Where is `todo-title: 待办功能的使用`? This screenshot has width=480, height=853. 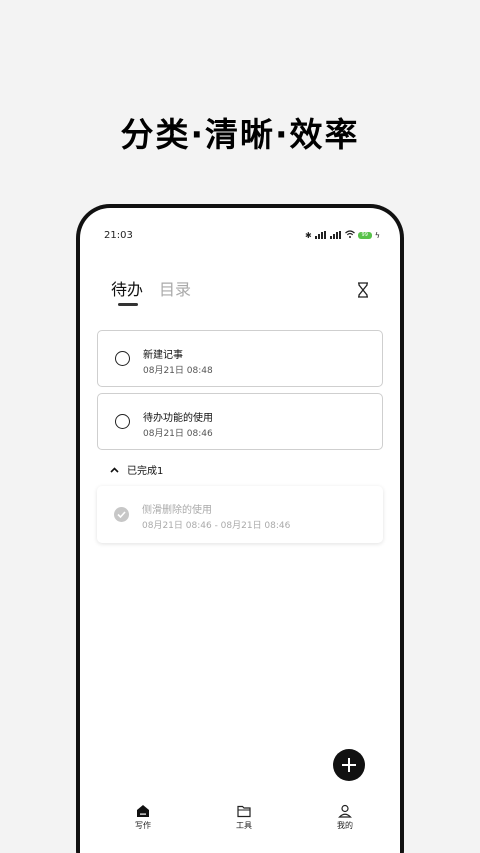 todo-title: 待办功能的使用 is located at coordinates (178, 418).